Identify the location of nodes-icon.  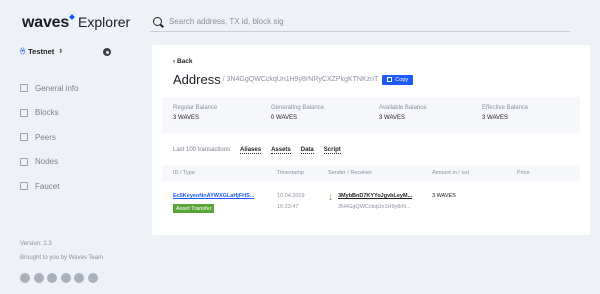
(24, 161).